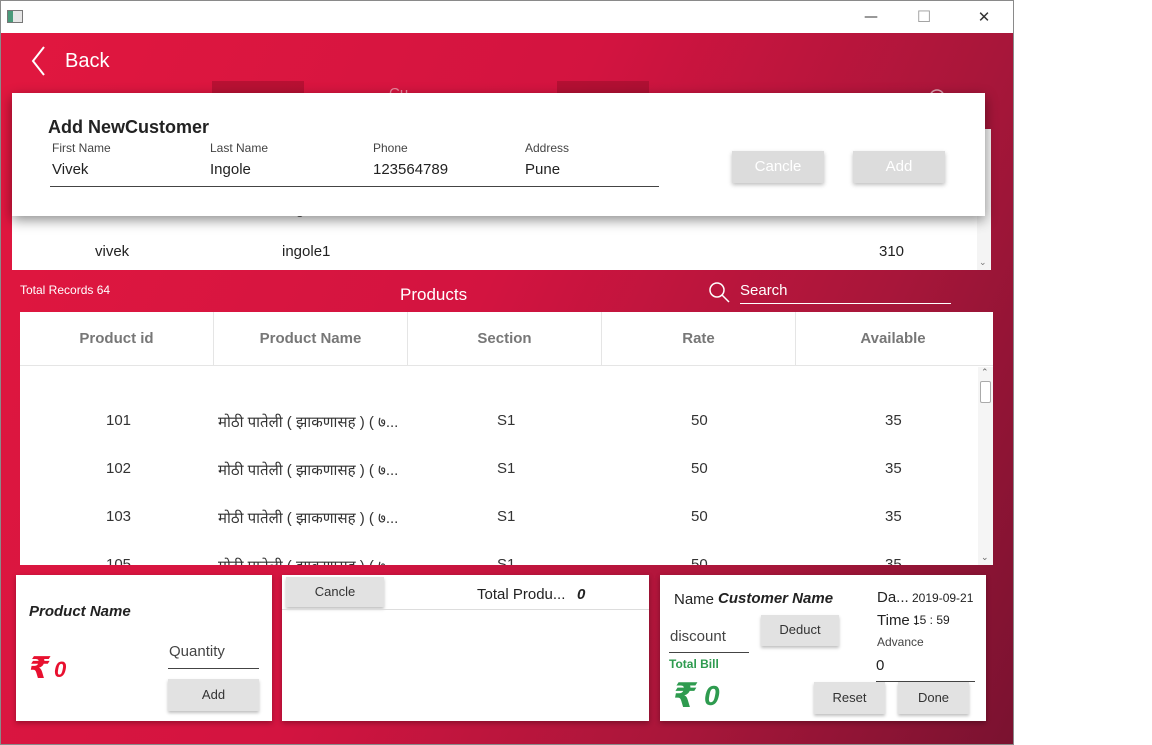 This screenshot has width=1152, height=745. What do you see at coordinates (239, 159) in the screenshot?
I see `last-name-field: Last Name Ingole` at bounding box center [239, 159].